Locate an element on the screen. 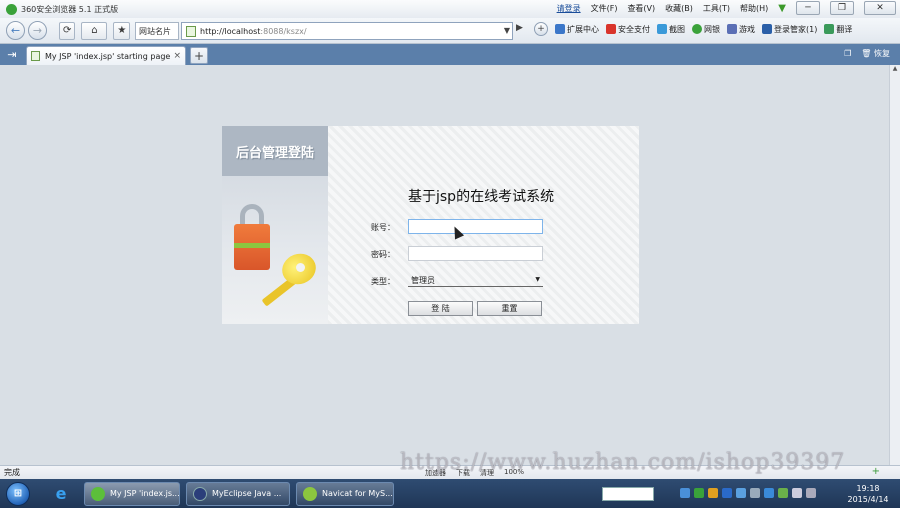 The image size is (900, 508). menu-help: 帮助(H) is located at coordinates (754, 8).